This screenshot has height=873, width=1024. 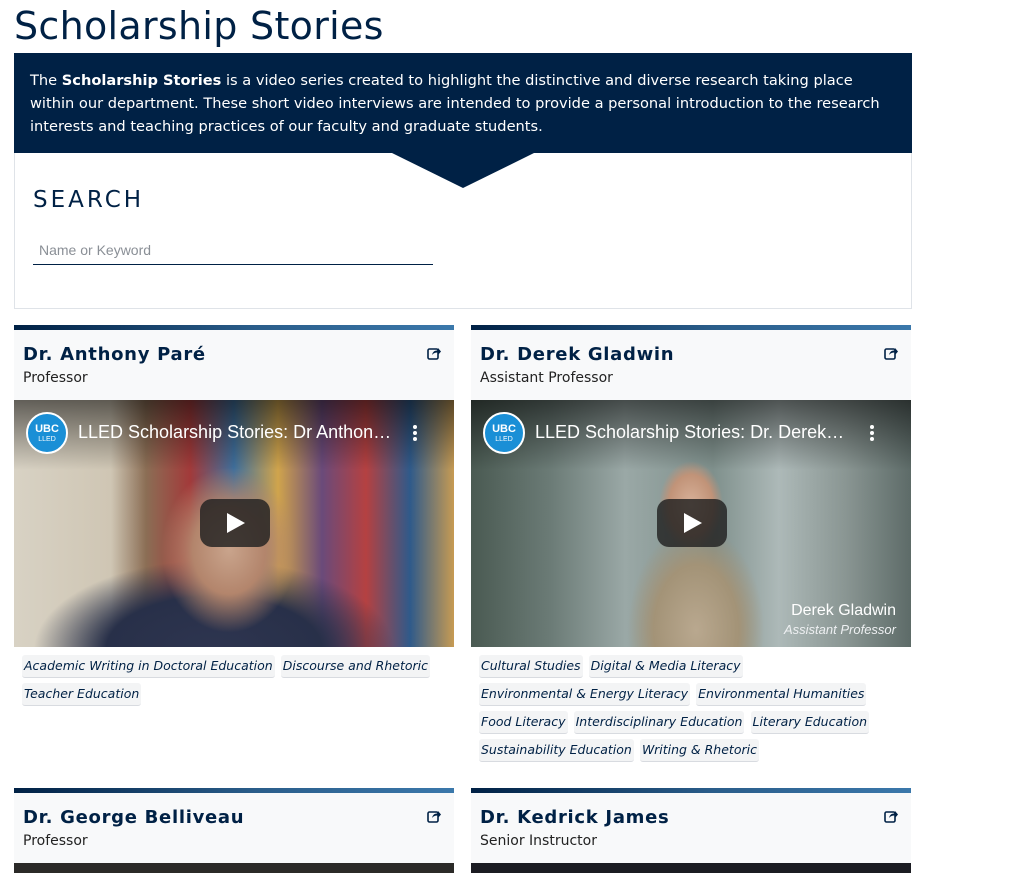 I want to click on tag: Discourse and Rhetoric, so click(x=355, y=666).